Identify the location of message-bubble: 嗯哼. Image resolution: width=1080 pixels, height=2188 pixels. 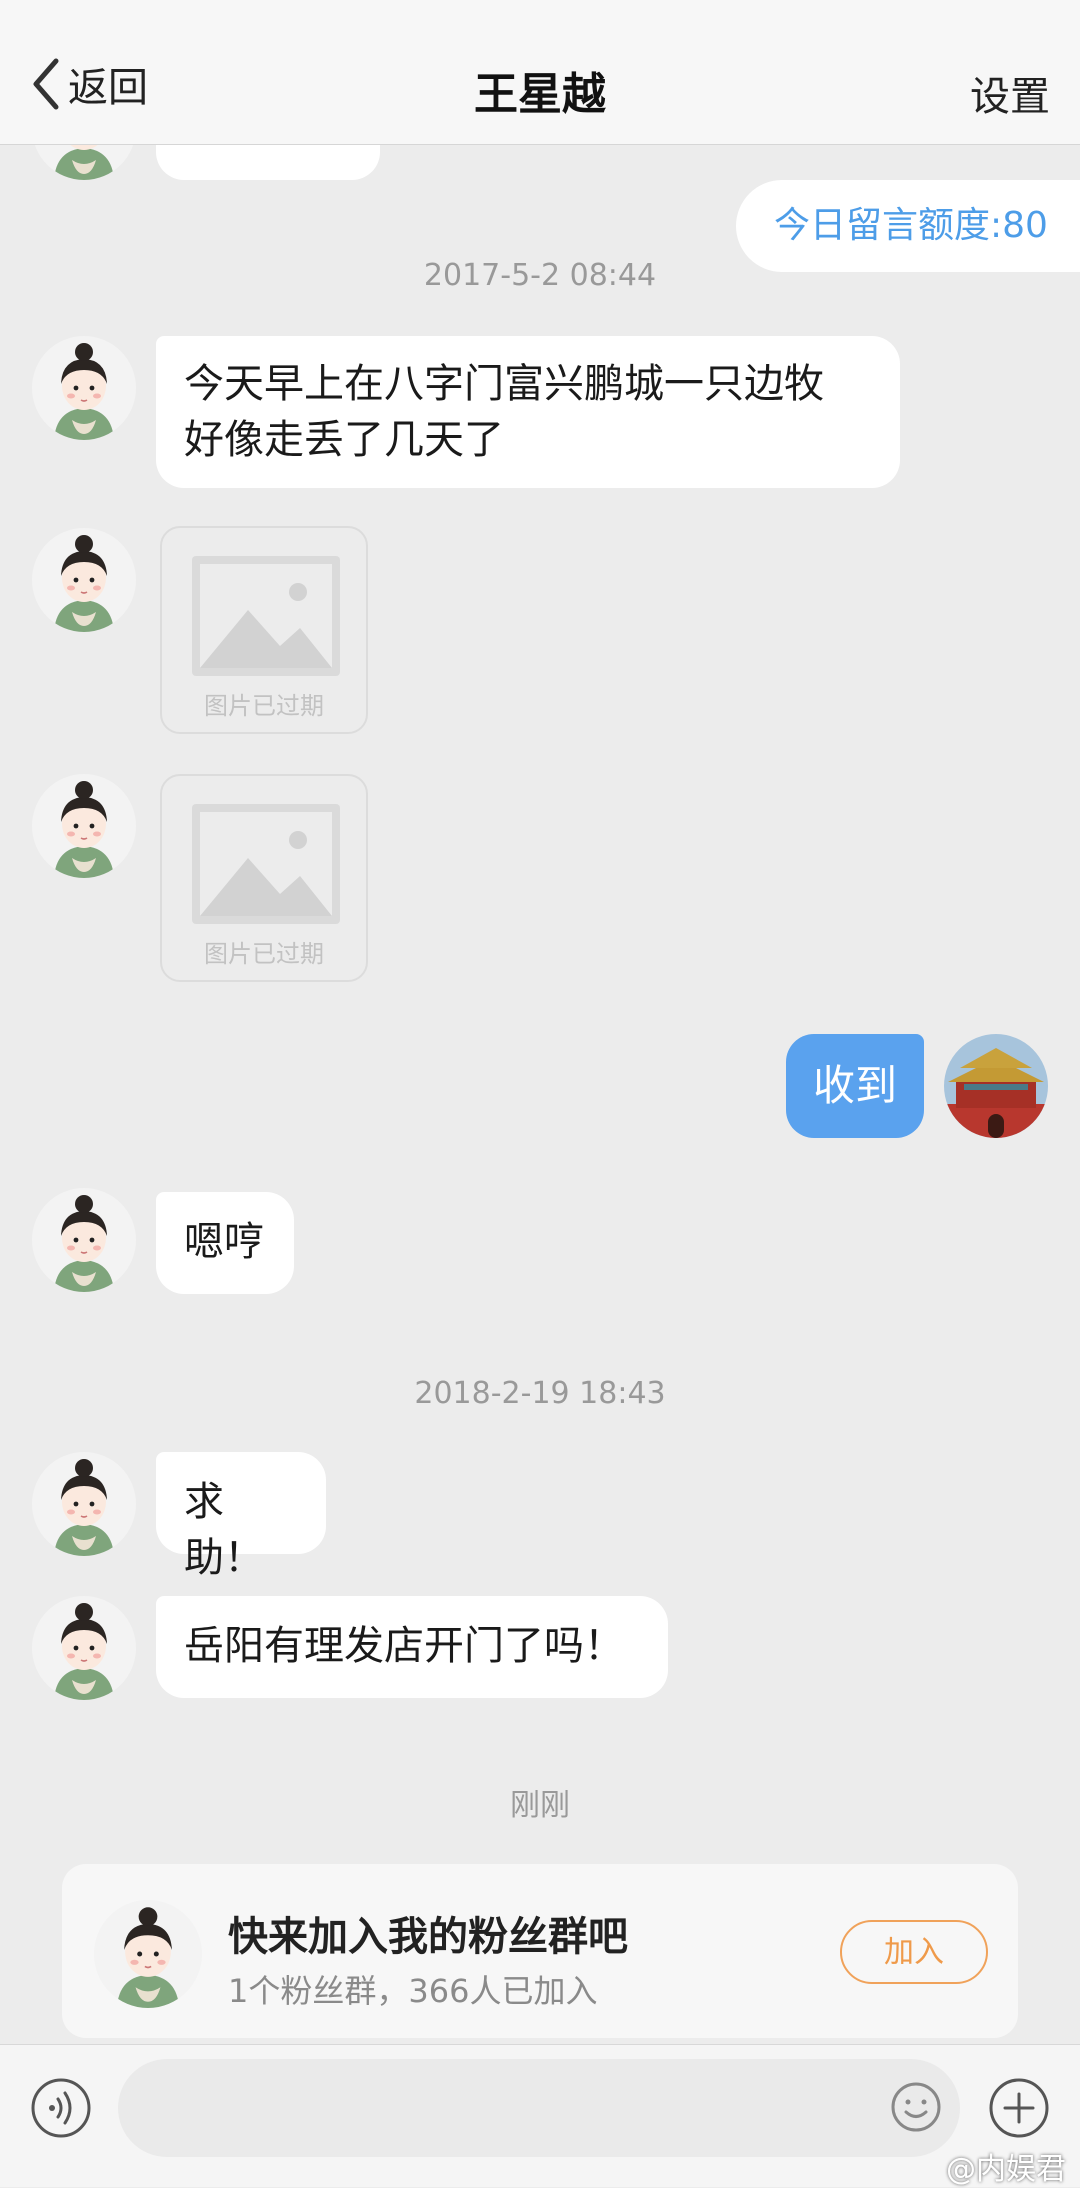
(225, 1243).